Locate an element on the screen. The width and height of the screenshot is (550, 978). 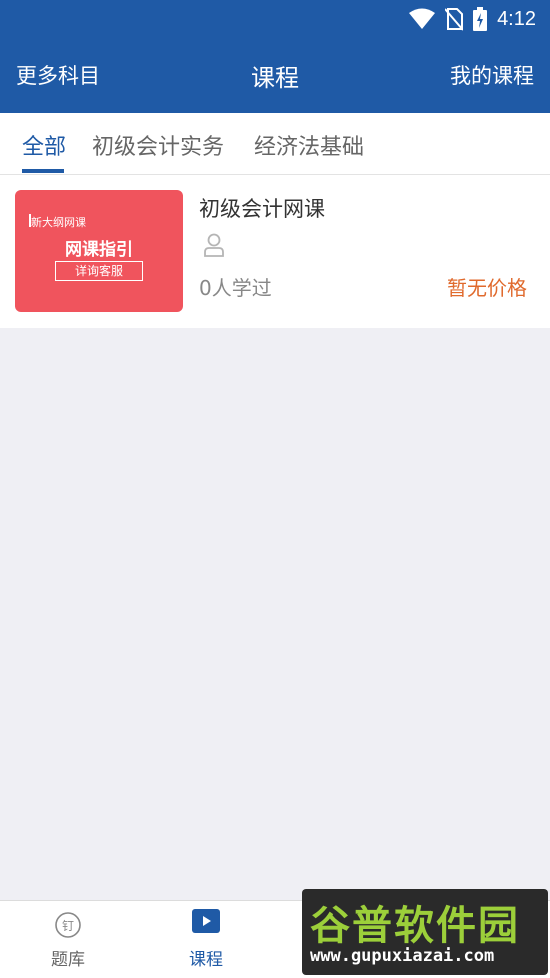
svg-text: 钉 is located at coordinates (68, 926).